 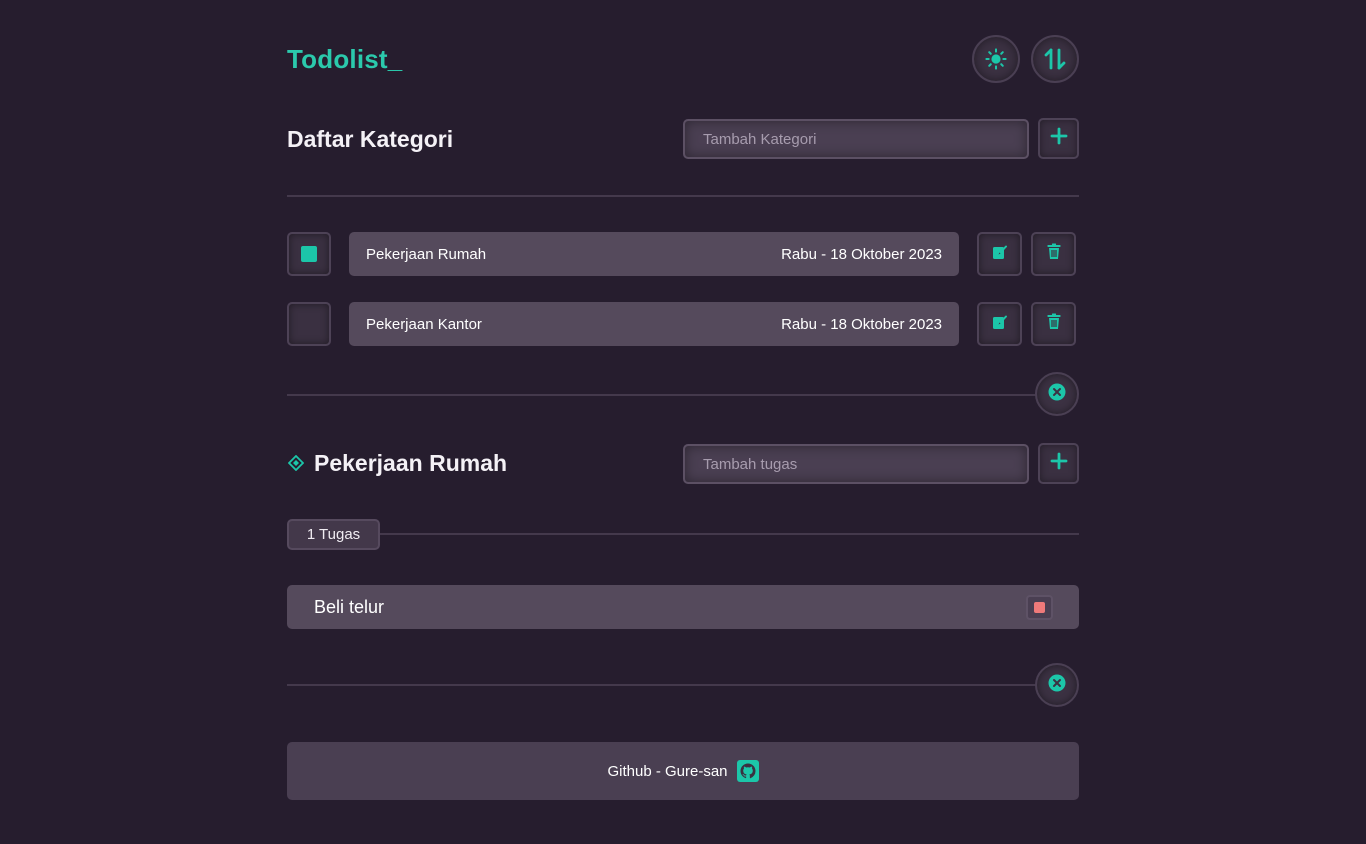 I want to click on sort-arrows-icon, so click(x=1055, y=59).